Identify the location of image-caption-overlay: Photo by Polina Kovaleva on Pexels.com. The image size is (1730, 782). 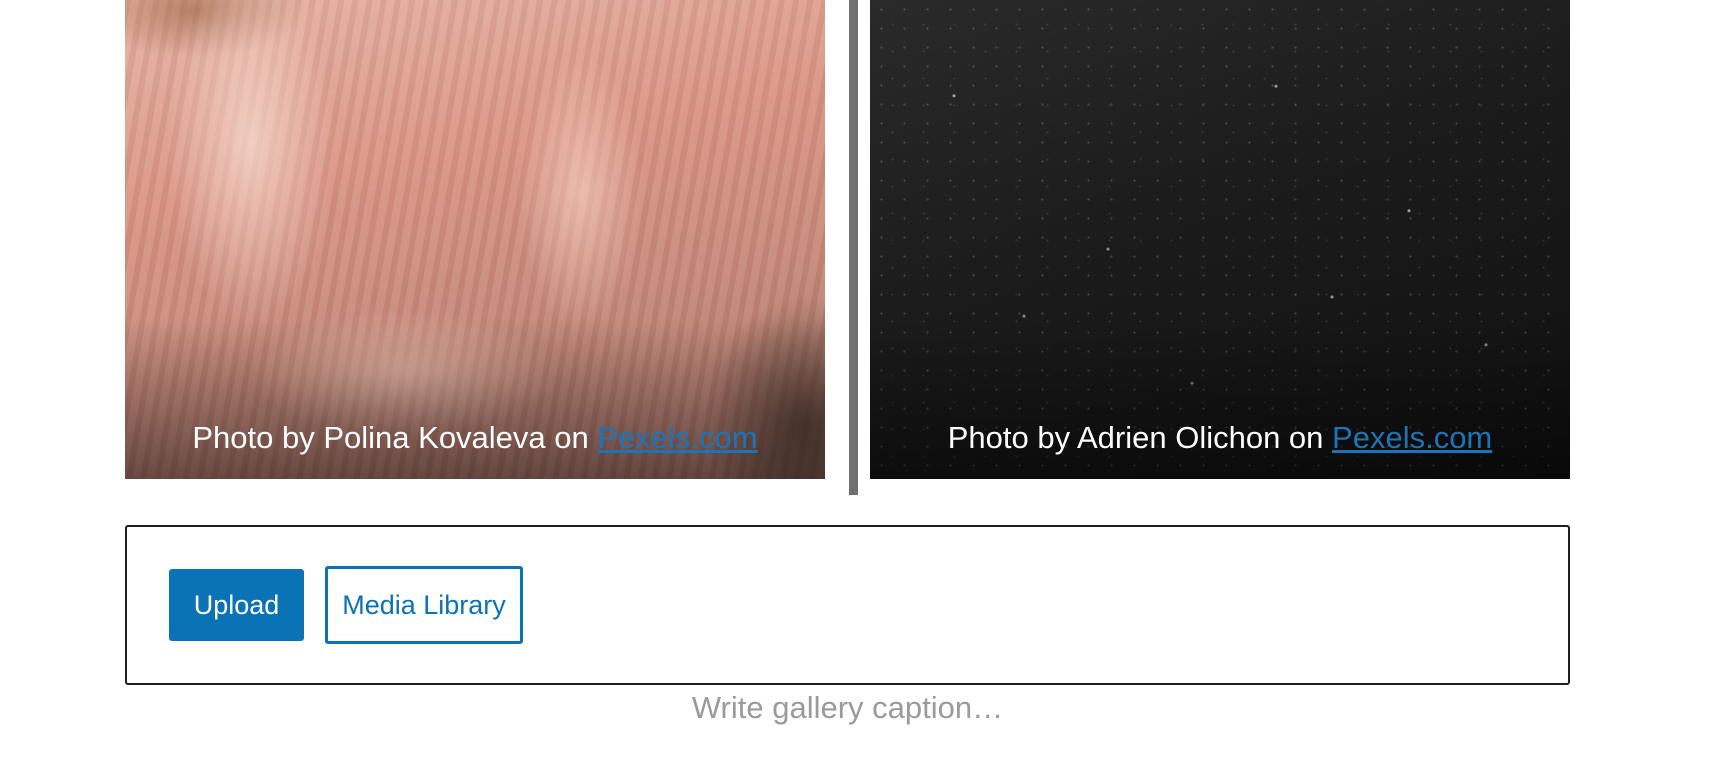
(475, 399).